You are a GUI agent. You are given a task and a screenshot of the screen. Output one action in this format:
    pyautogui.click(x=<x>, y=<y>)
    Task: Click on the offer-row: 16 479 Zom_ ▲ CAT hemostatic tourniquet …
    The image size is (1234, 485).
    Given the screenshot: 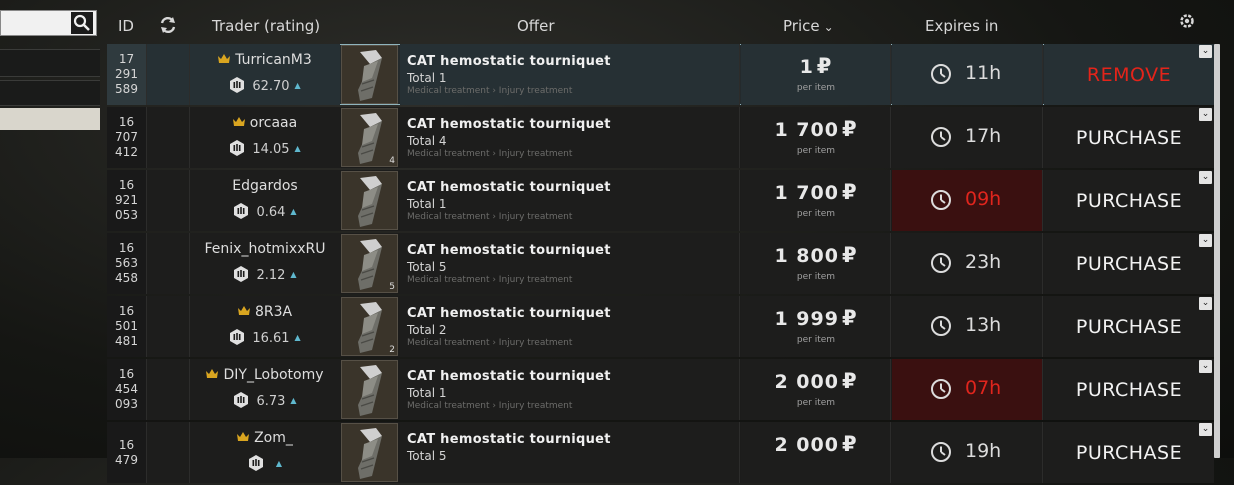 What is the action you would take?
    pyautogui.click(x=660, y=452)
    